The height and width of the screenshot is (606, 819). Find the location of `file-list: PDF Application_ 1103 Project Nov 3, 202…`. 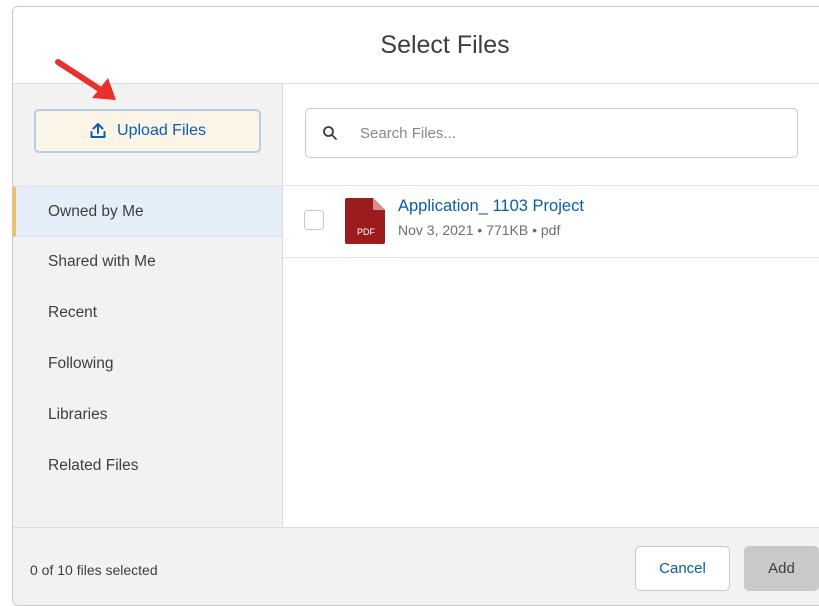

file-list: PDF Application_ 1103 Project Nov 3, 202… is located at coordinates (551, 221).